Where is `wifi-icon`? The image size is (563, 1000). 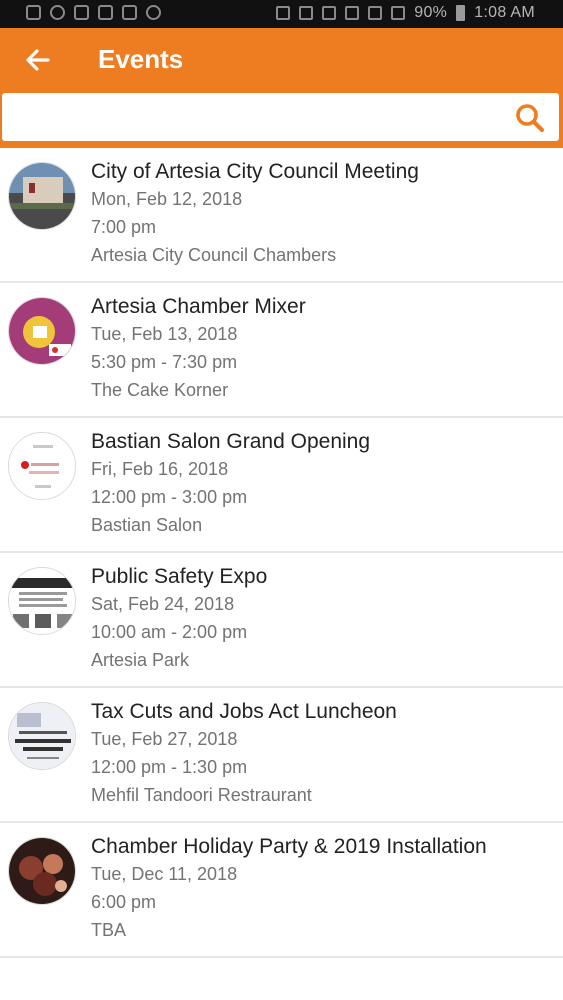
wifi-icon is located at coordinates (375, 13).